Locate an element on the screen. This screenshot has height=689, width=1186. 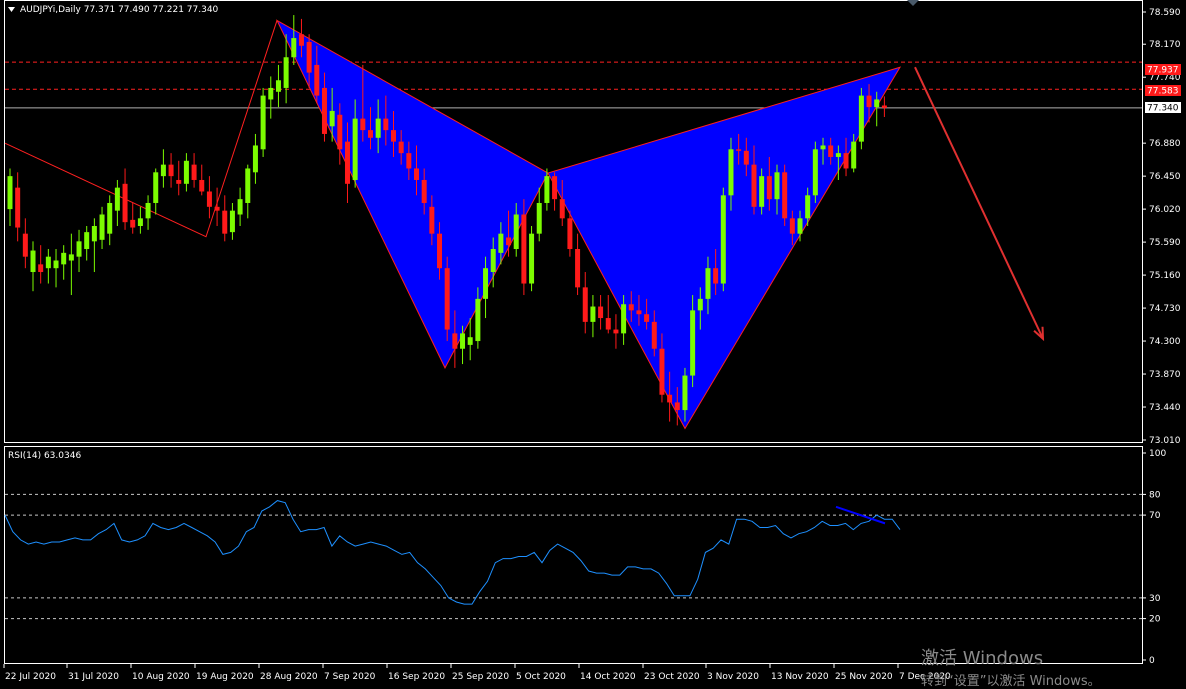
rsi-tick-label: 70 is located at coordinates (1155, 516).